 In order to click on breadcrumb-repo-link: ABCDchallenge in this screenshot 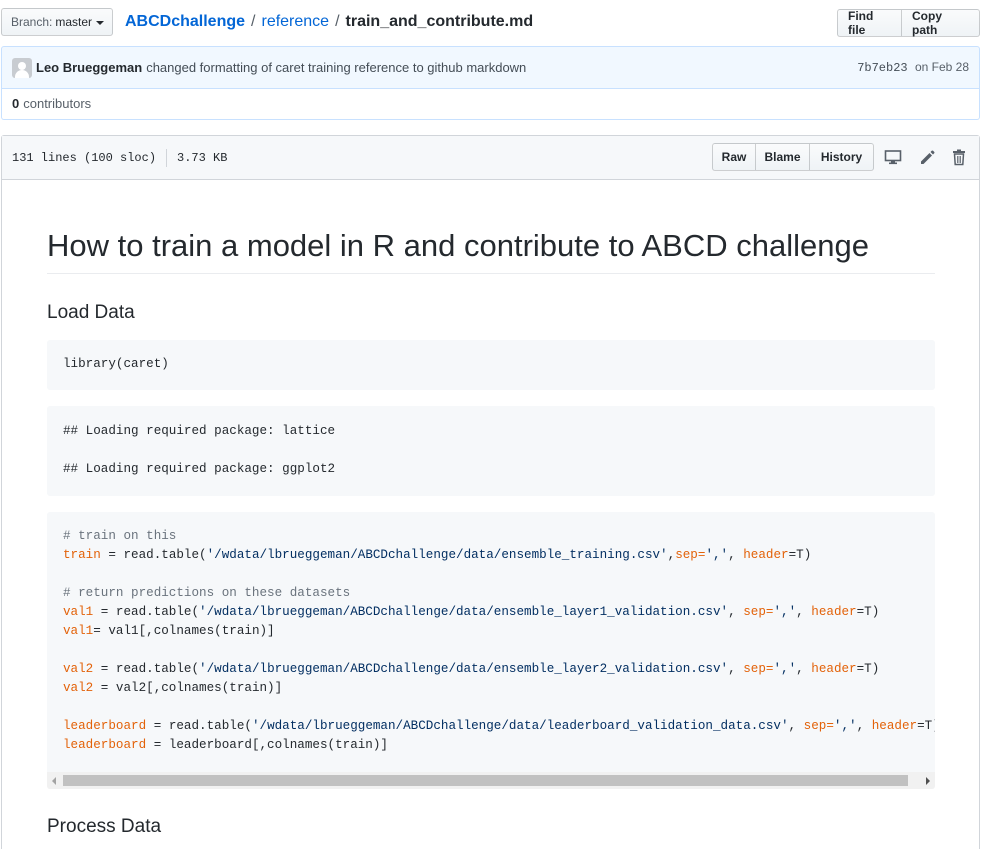, I will do `click(185, 22)`.